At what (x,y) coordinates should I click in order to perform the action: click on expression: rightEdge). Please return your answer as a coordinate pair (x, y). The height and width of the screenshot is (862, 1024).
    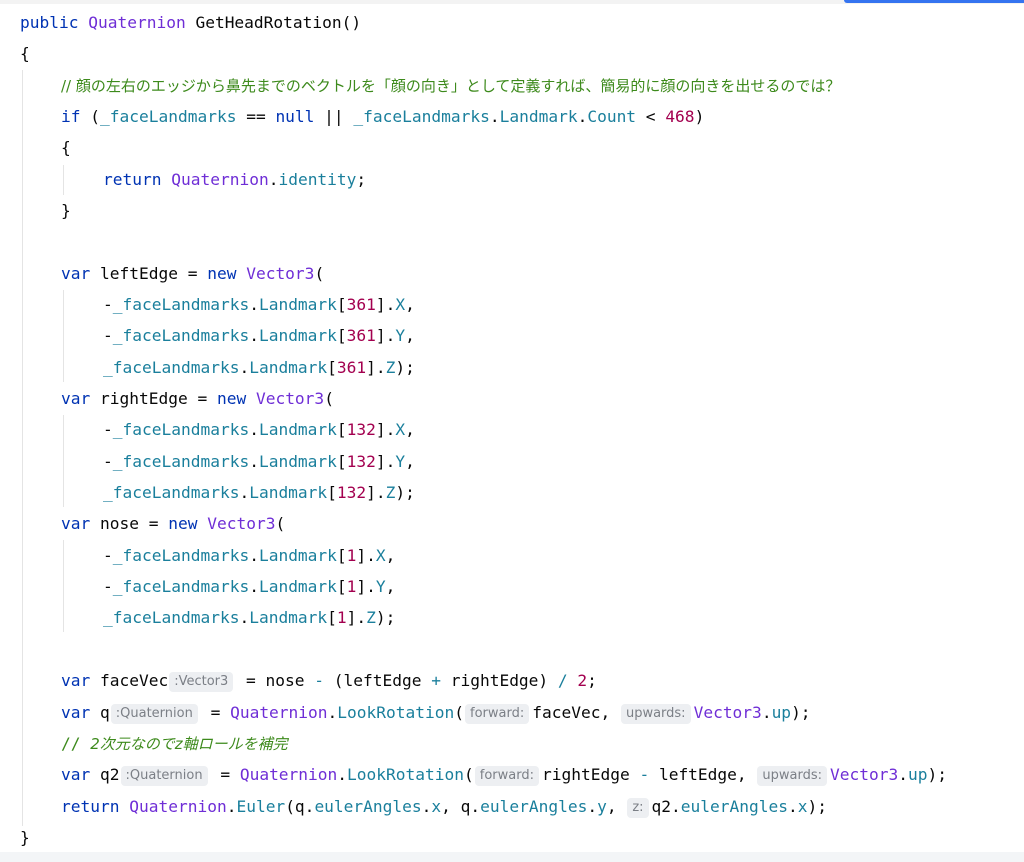
    Looking at the image, I should click on (499, 680).